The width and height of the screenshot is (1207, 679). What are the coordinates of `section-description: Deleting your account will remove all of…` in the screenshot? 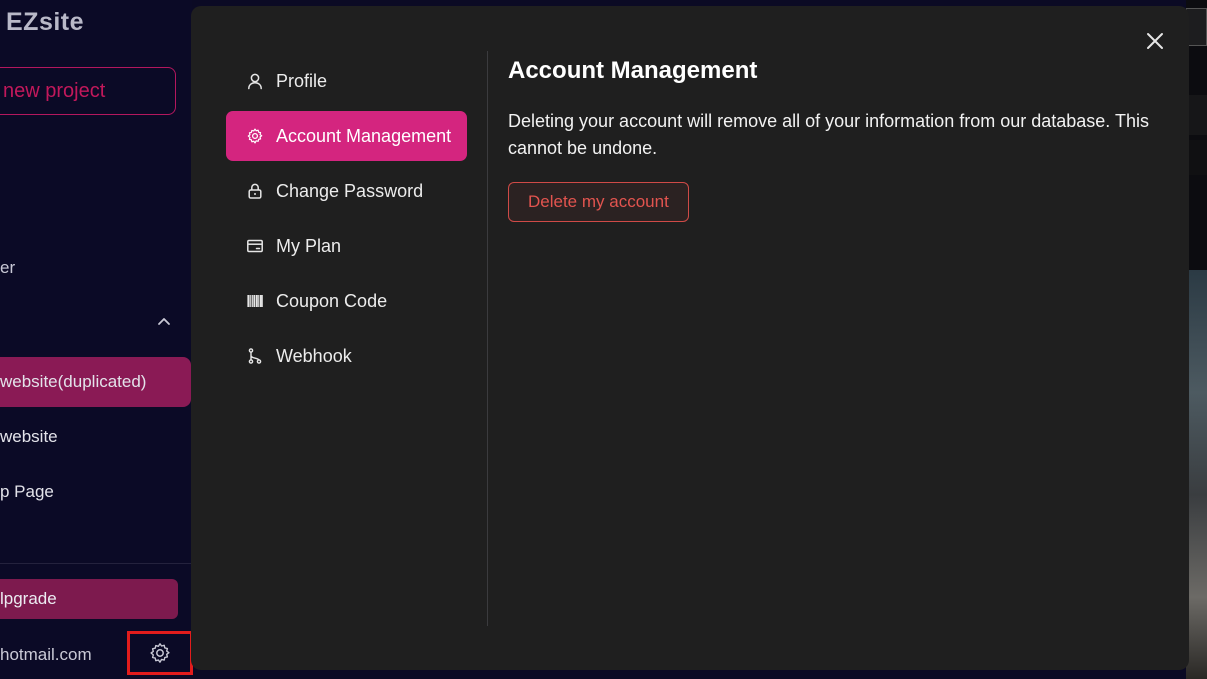 It's located at (828, 134).